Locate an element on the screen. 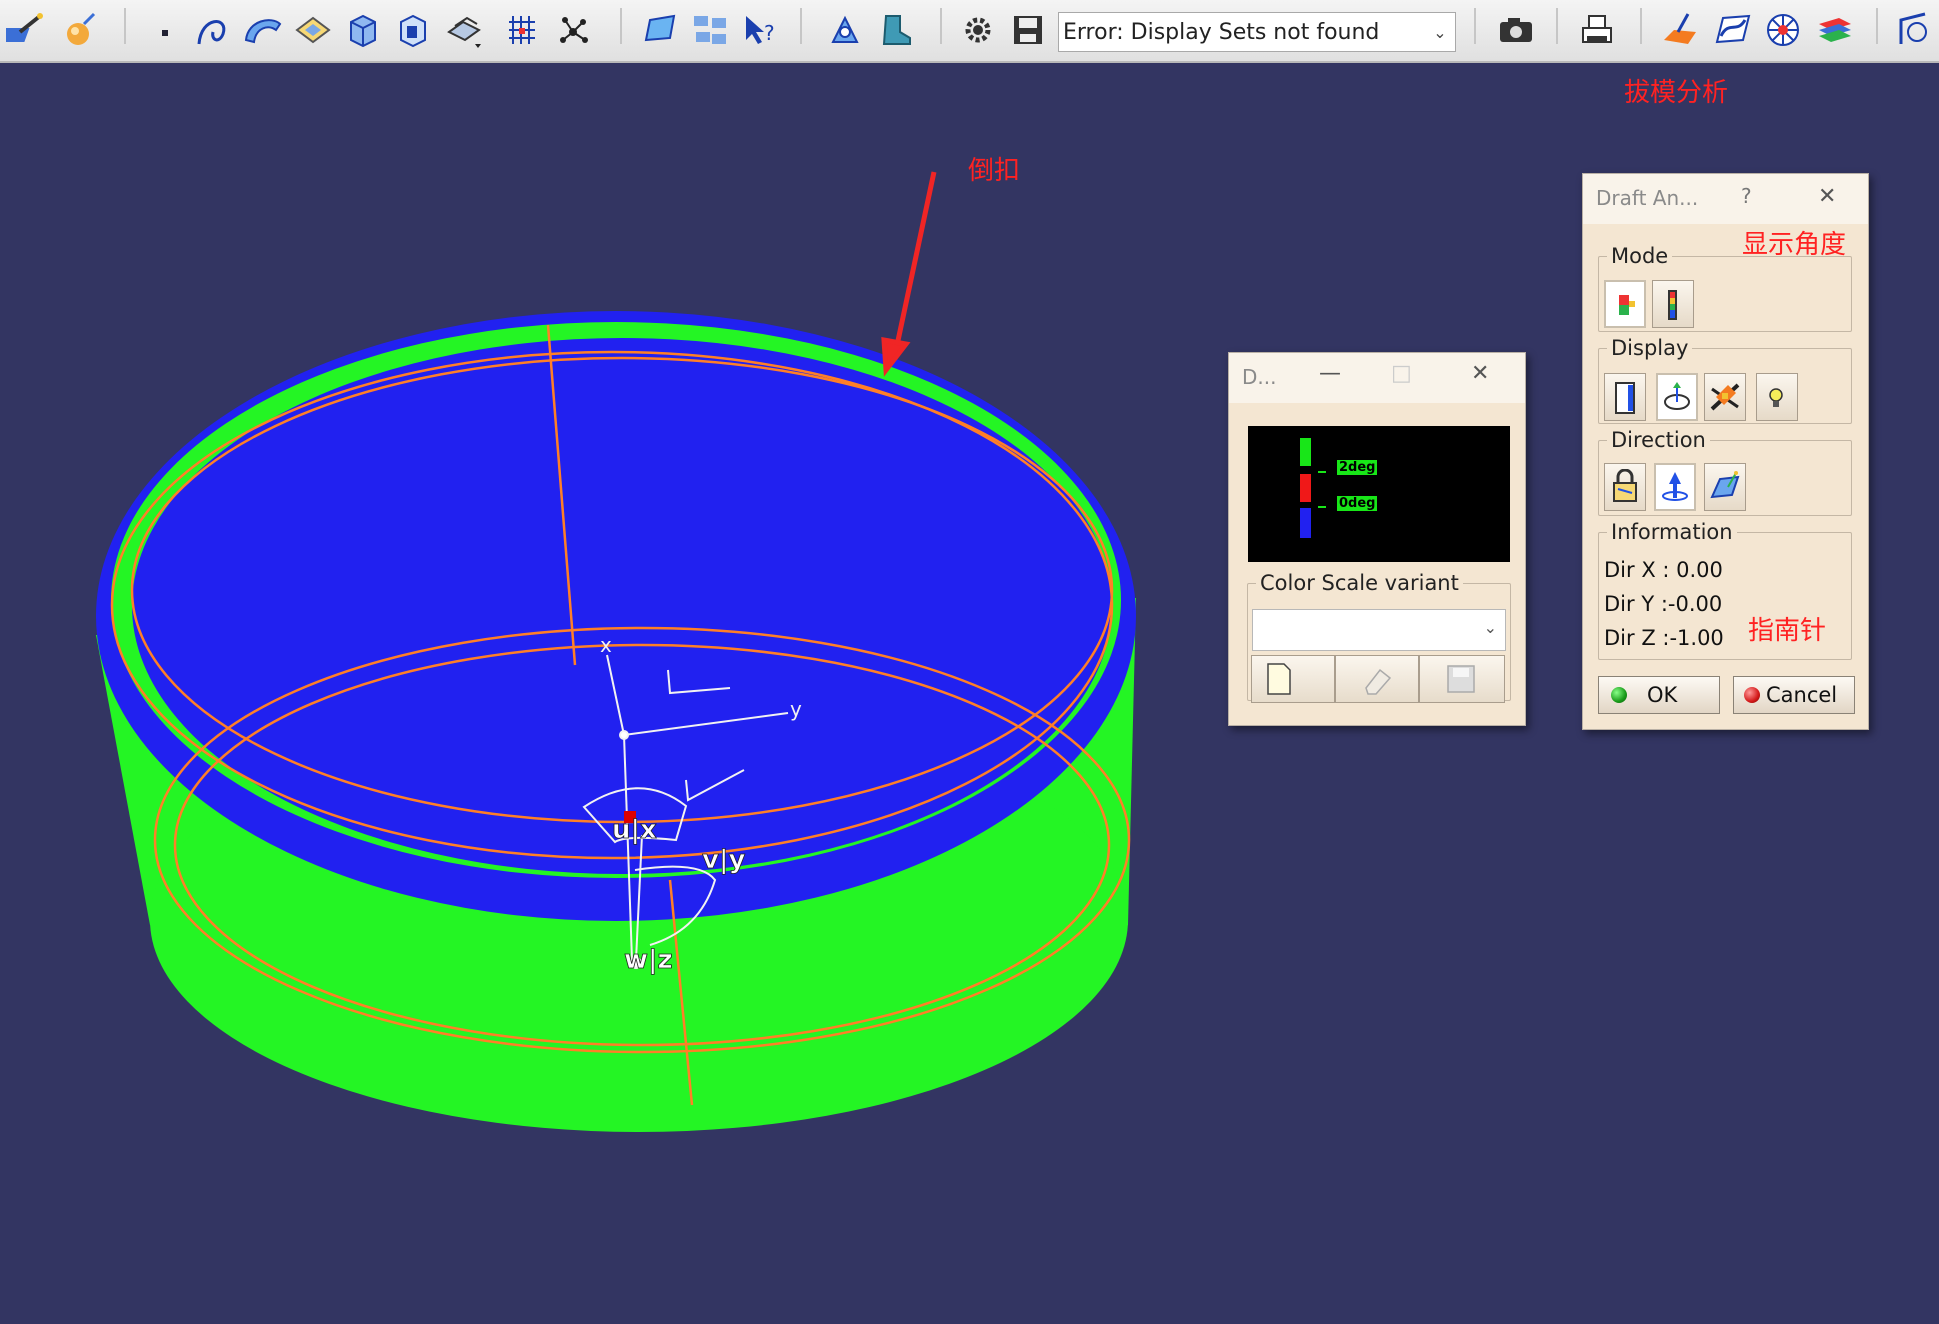  compass-label-w: w|z is located at coordinates (648, 960).